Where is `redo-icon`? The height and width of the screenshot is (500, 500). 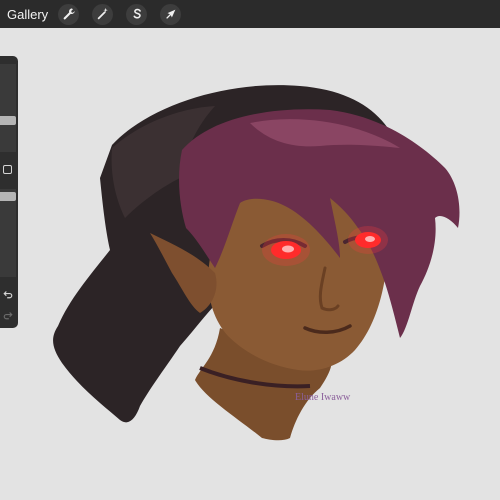 redo-icon is located at coordinates (8, 316).